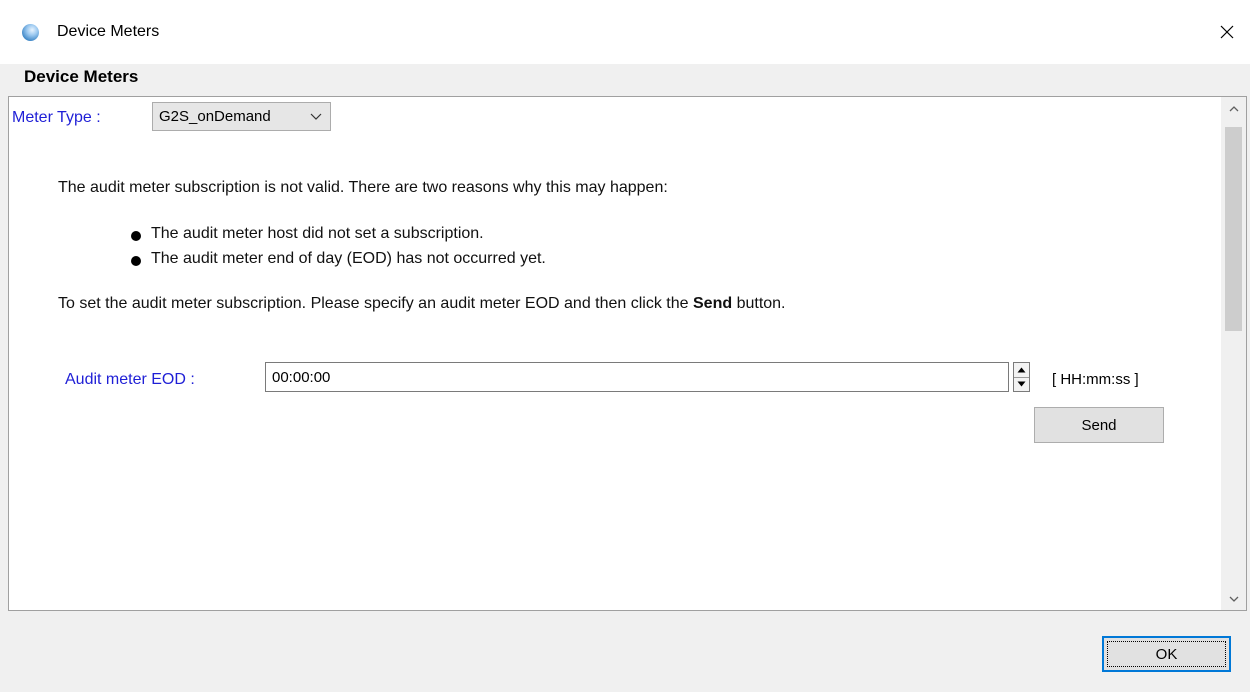 The width and height of the screenshot is (1250, 692). I want to click on scroll-down-button, so click(1233, 599).